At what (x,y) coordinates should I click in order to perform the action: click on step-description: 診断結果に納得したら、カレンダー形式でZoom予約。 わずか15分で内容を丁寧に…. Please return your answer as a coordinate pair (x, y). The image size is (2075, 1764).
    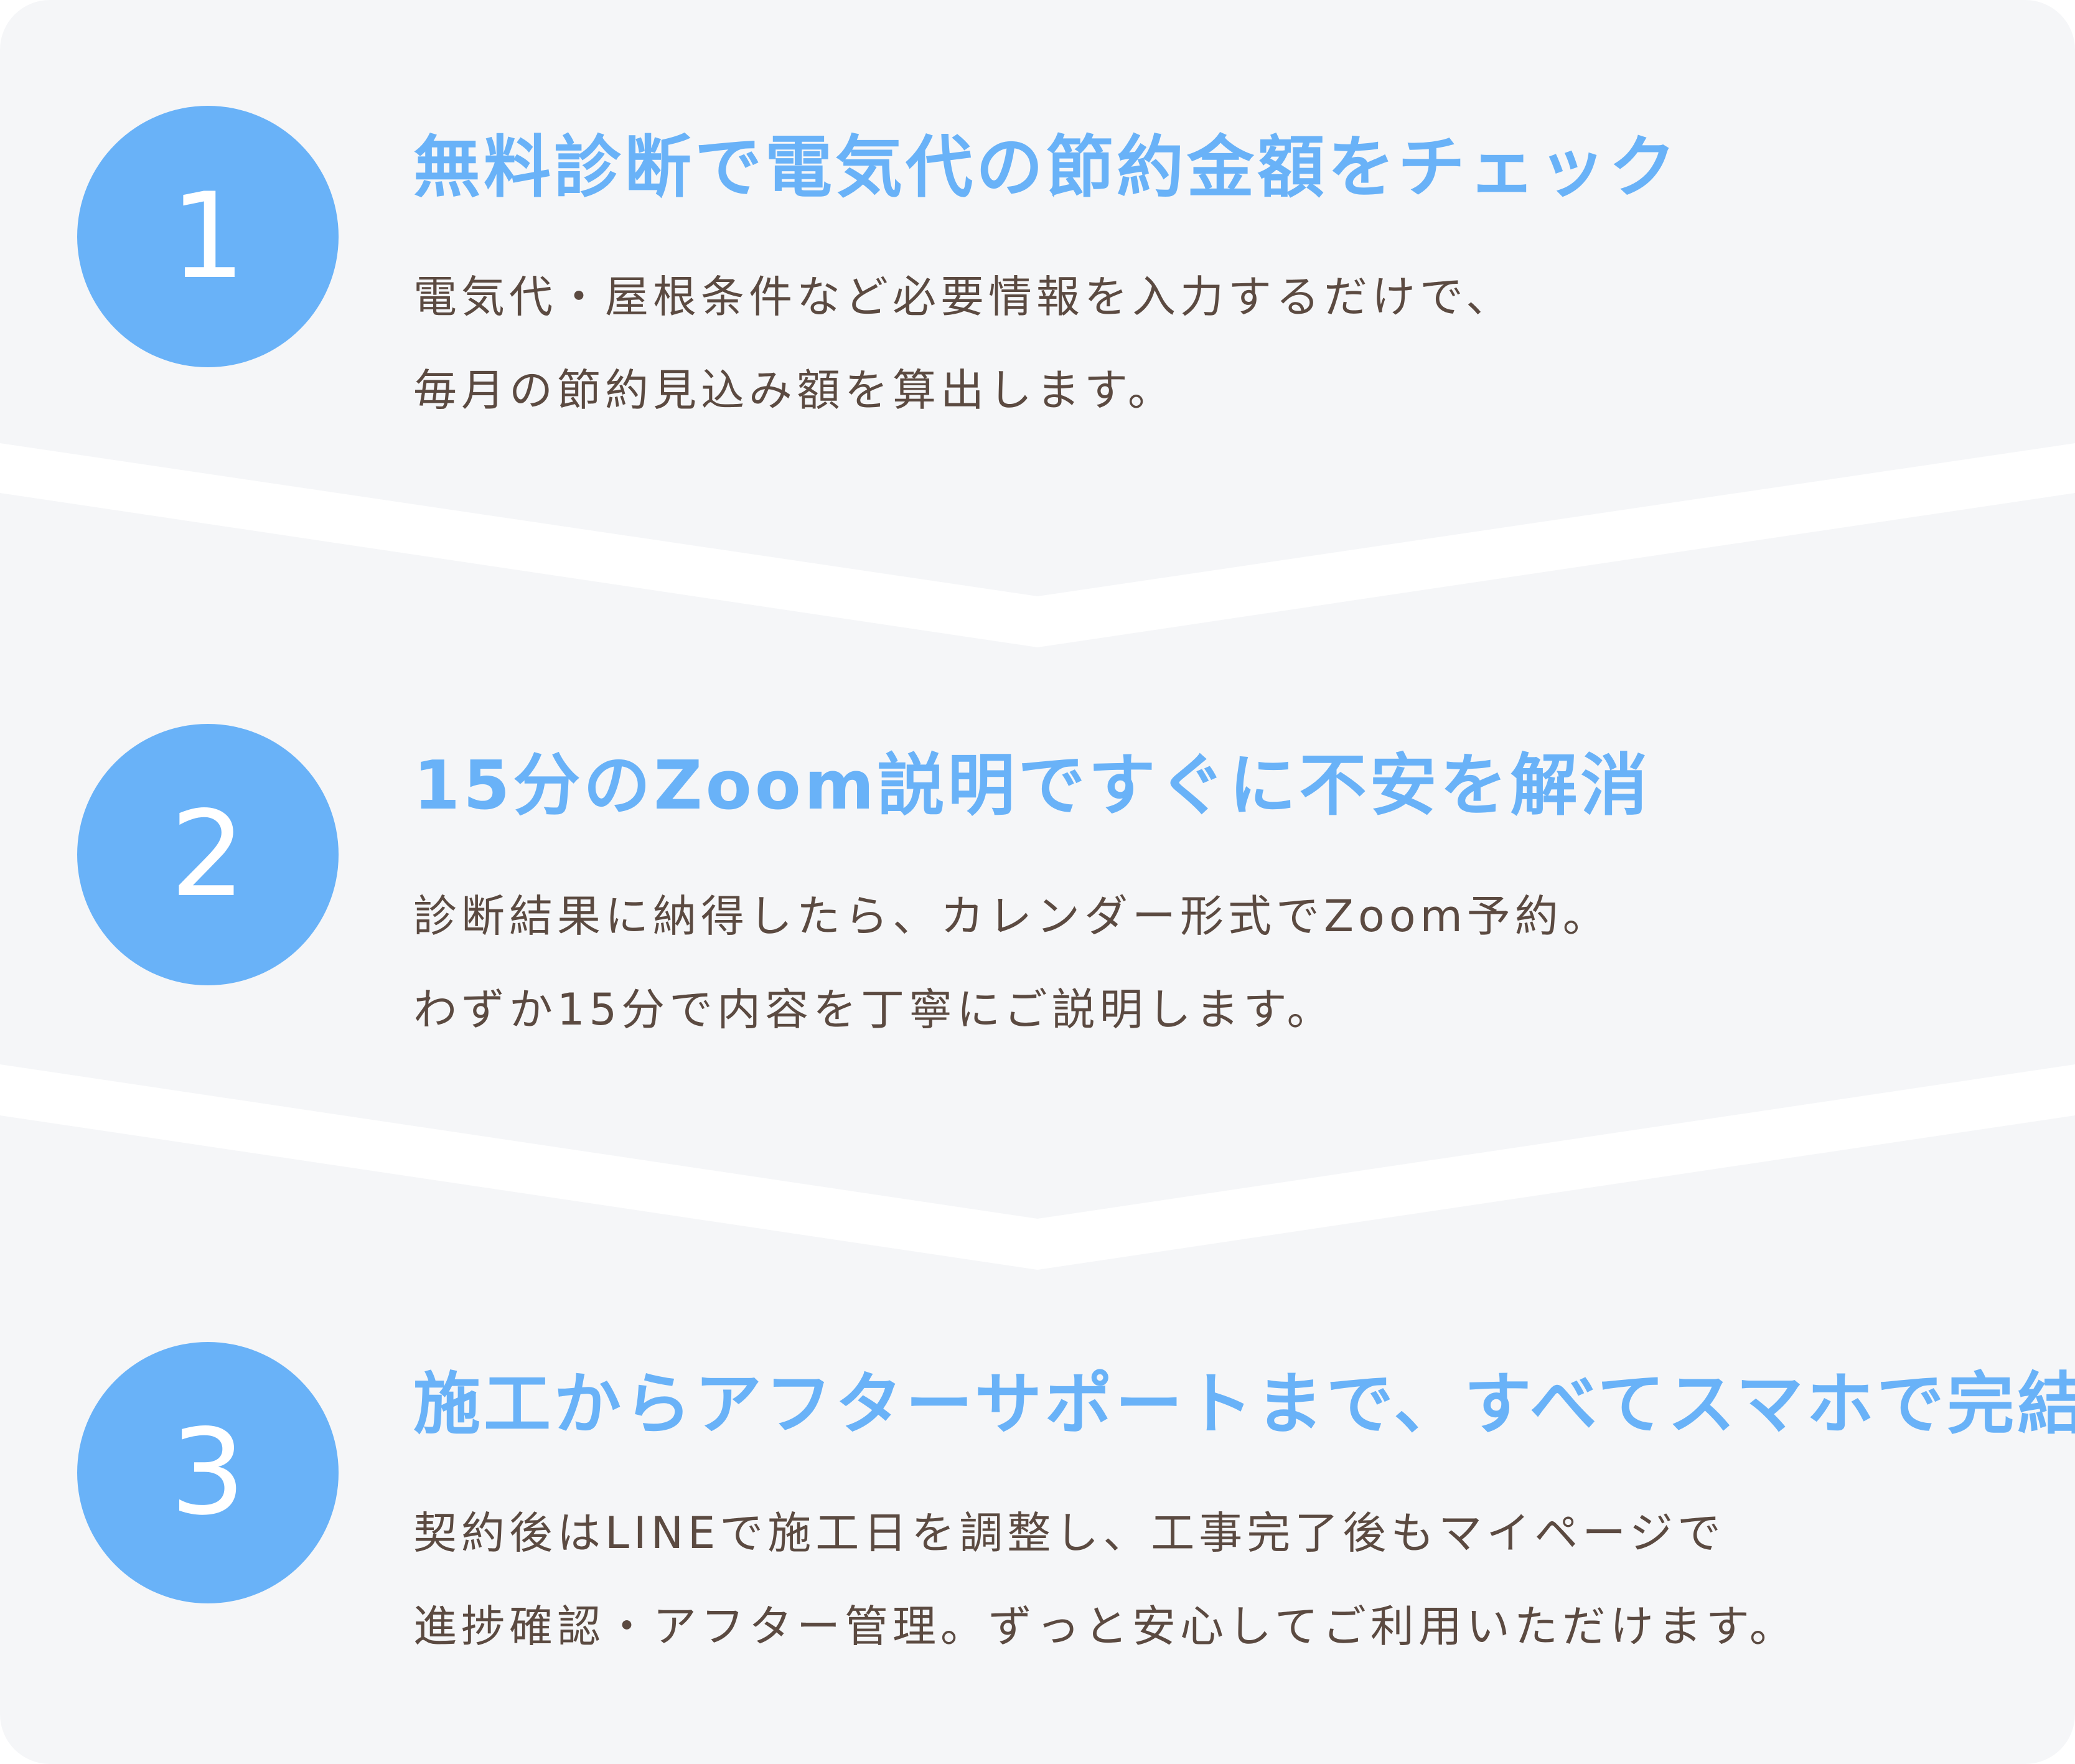
    Looking at the image, I should click on (1012, 963).